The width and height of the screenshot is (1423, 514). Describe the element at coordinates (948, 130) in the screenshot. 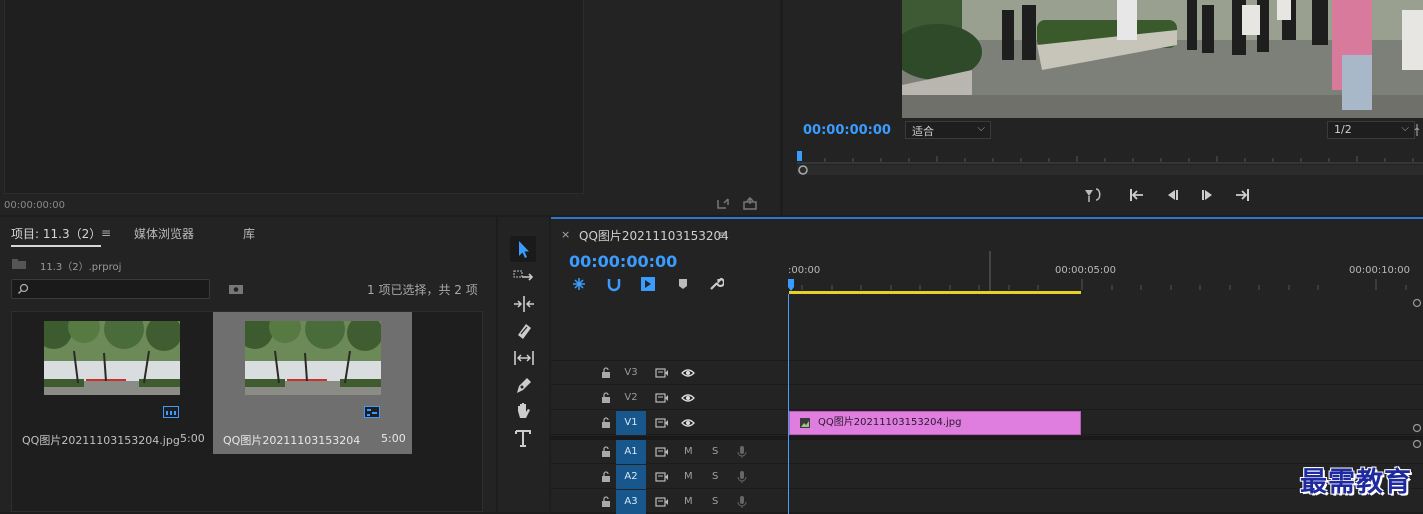

I see `zoom-dropdown: 适合 ⌵` at that location.